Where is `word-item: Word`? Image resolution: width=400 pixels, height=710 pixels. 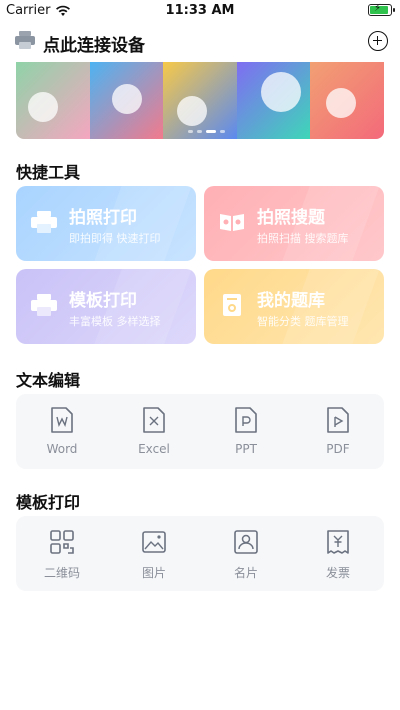
word-item: Word is located at coordinates (62, 431).